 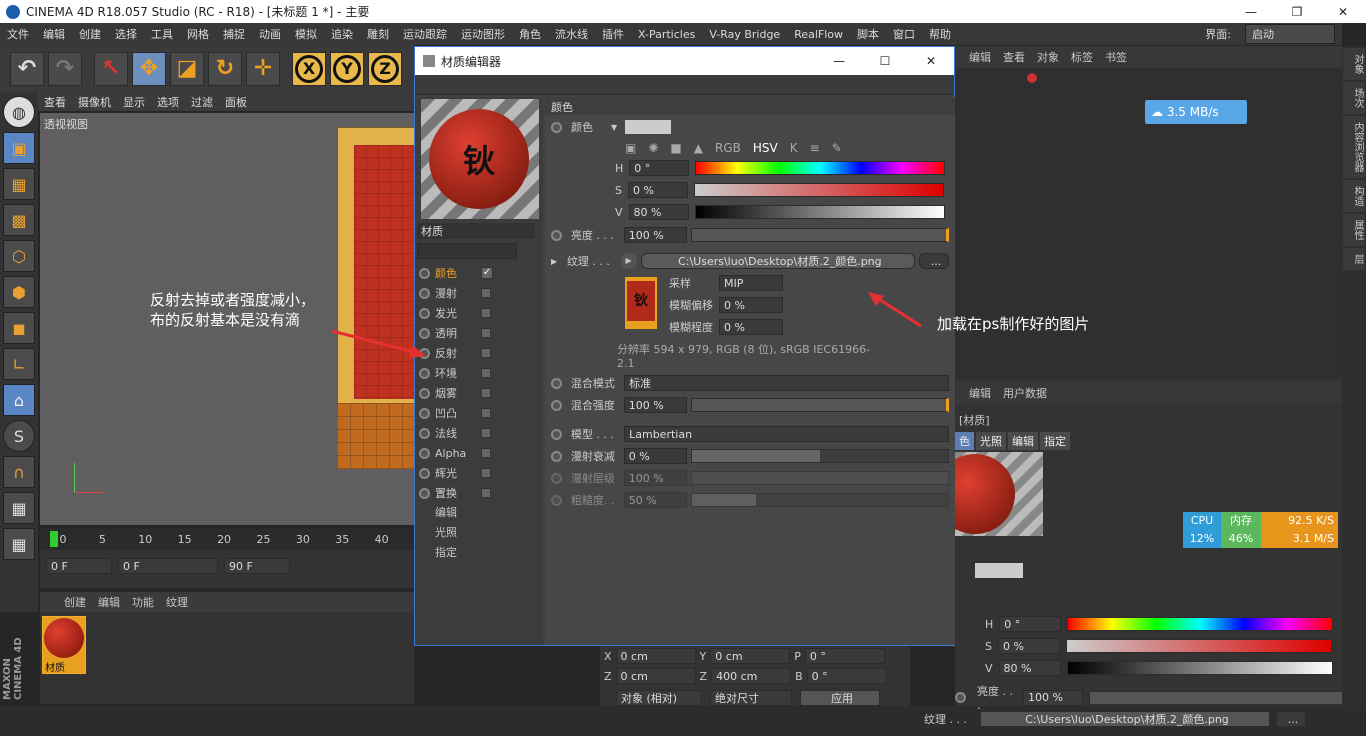 What do you see at coordinates (79, 566) in the screenshot?
I see `current-frame-field: 0 F` at bounding box center [79, 566].